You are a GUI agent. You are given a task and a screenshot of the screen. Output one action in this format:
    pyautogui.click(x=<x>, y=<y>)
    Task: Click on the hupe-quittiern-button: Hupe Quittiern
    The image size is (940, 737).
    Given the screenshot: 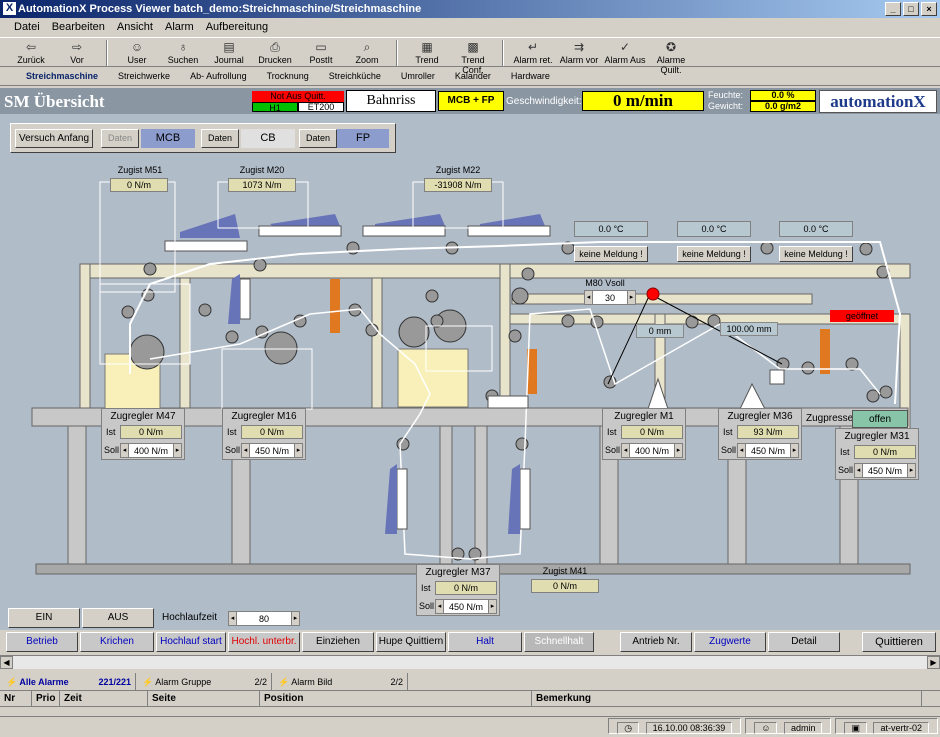 What is the action you would take?
    pyautogui.click(x=411, y=642)
    